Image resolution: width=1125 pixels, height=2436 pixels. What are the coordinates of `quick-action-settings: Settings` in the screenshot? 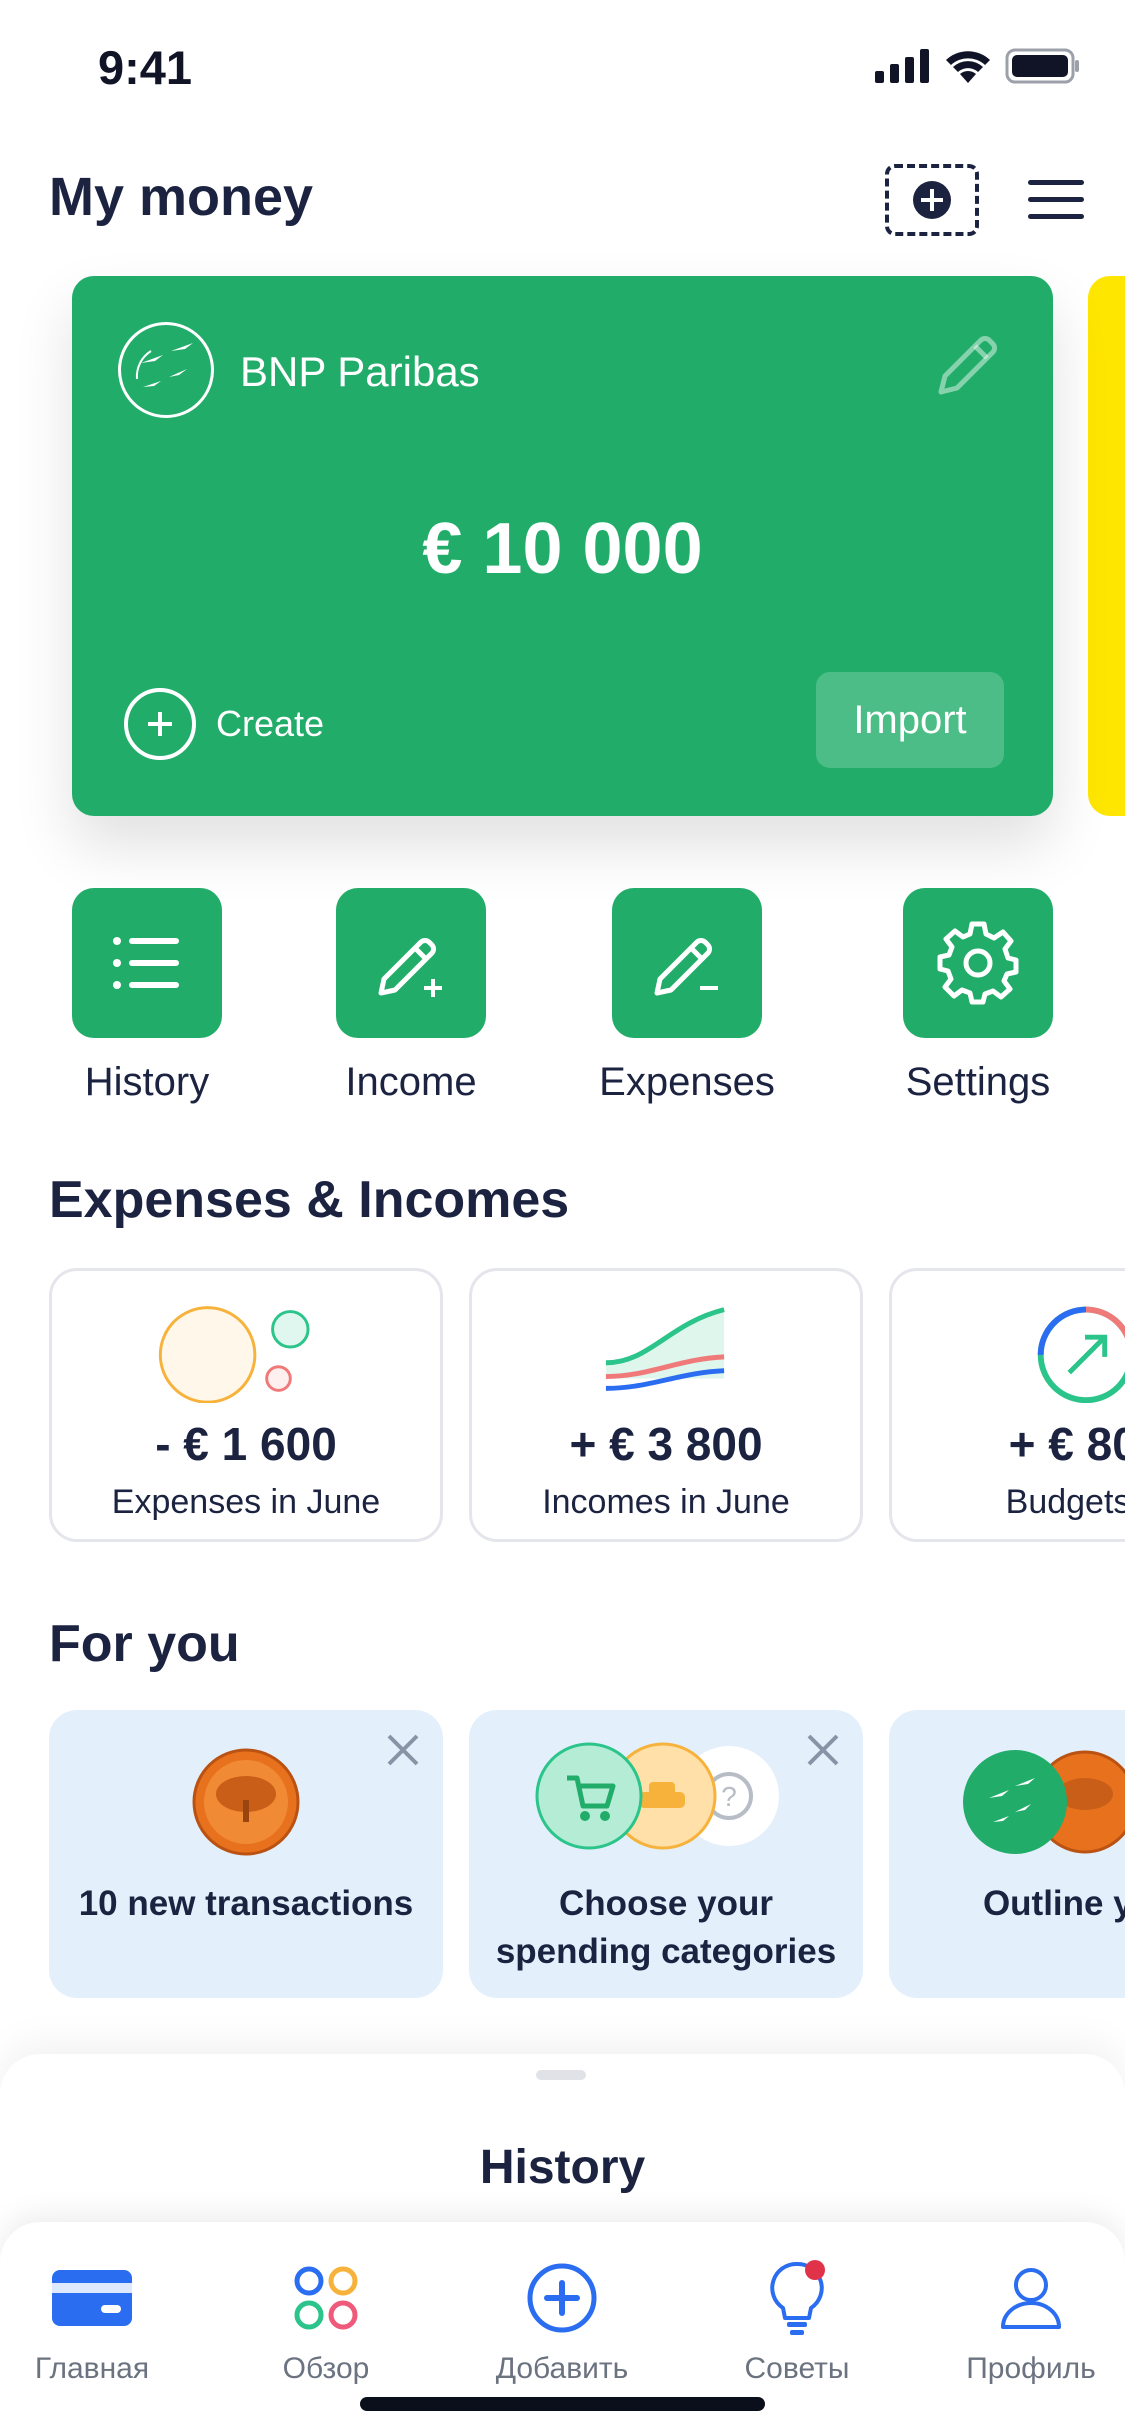 It's located at (978, 996).